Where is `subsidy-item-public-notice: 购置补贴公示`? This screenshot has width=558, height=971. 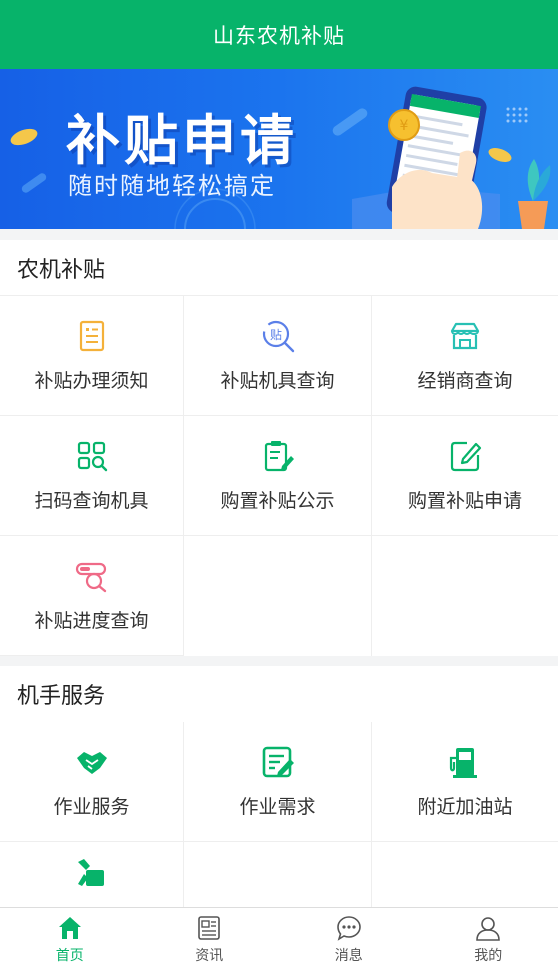
subsidy-item-public-notice: 购置补贴公示 is located at coordinates (278, 476).